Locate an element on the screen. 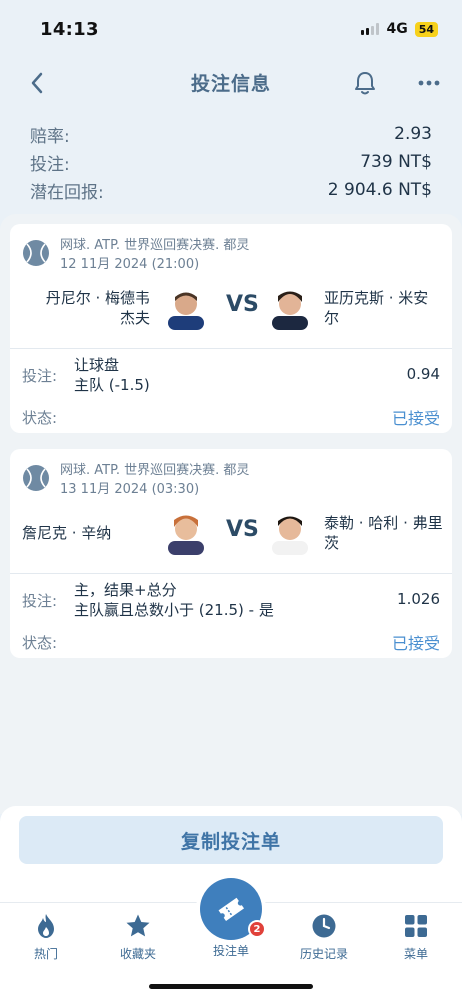  betslip-count-badge: 2 is located at coordinates (257, 929).